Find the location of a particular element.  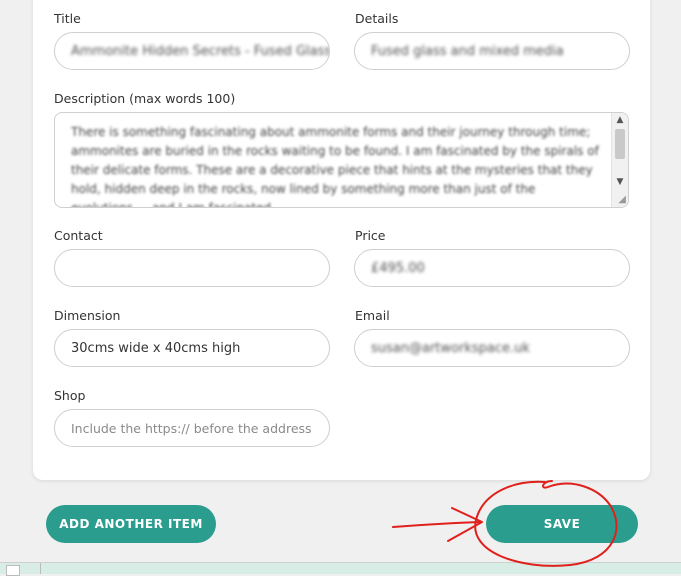

title-value: Ammonite Hidden Secrets - Fused Glass is located at coordinates (200, 51).